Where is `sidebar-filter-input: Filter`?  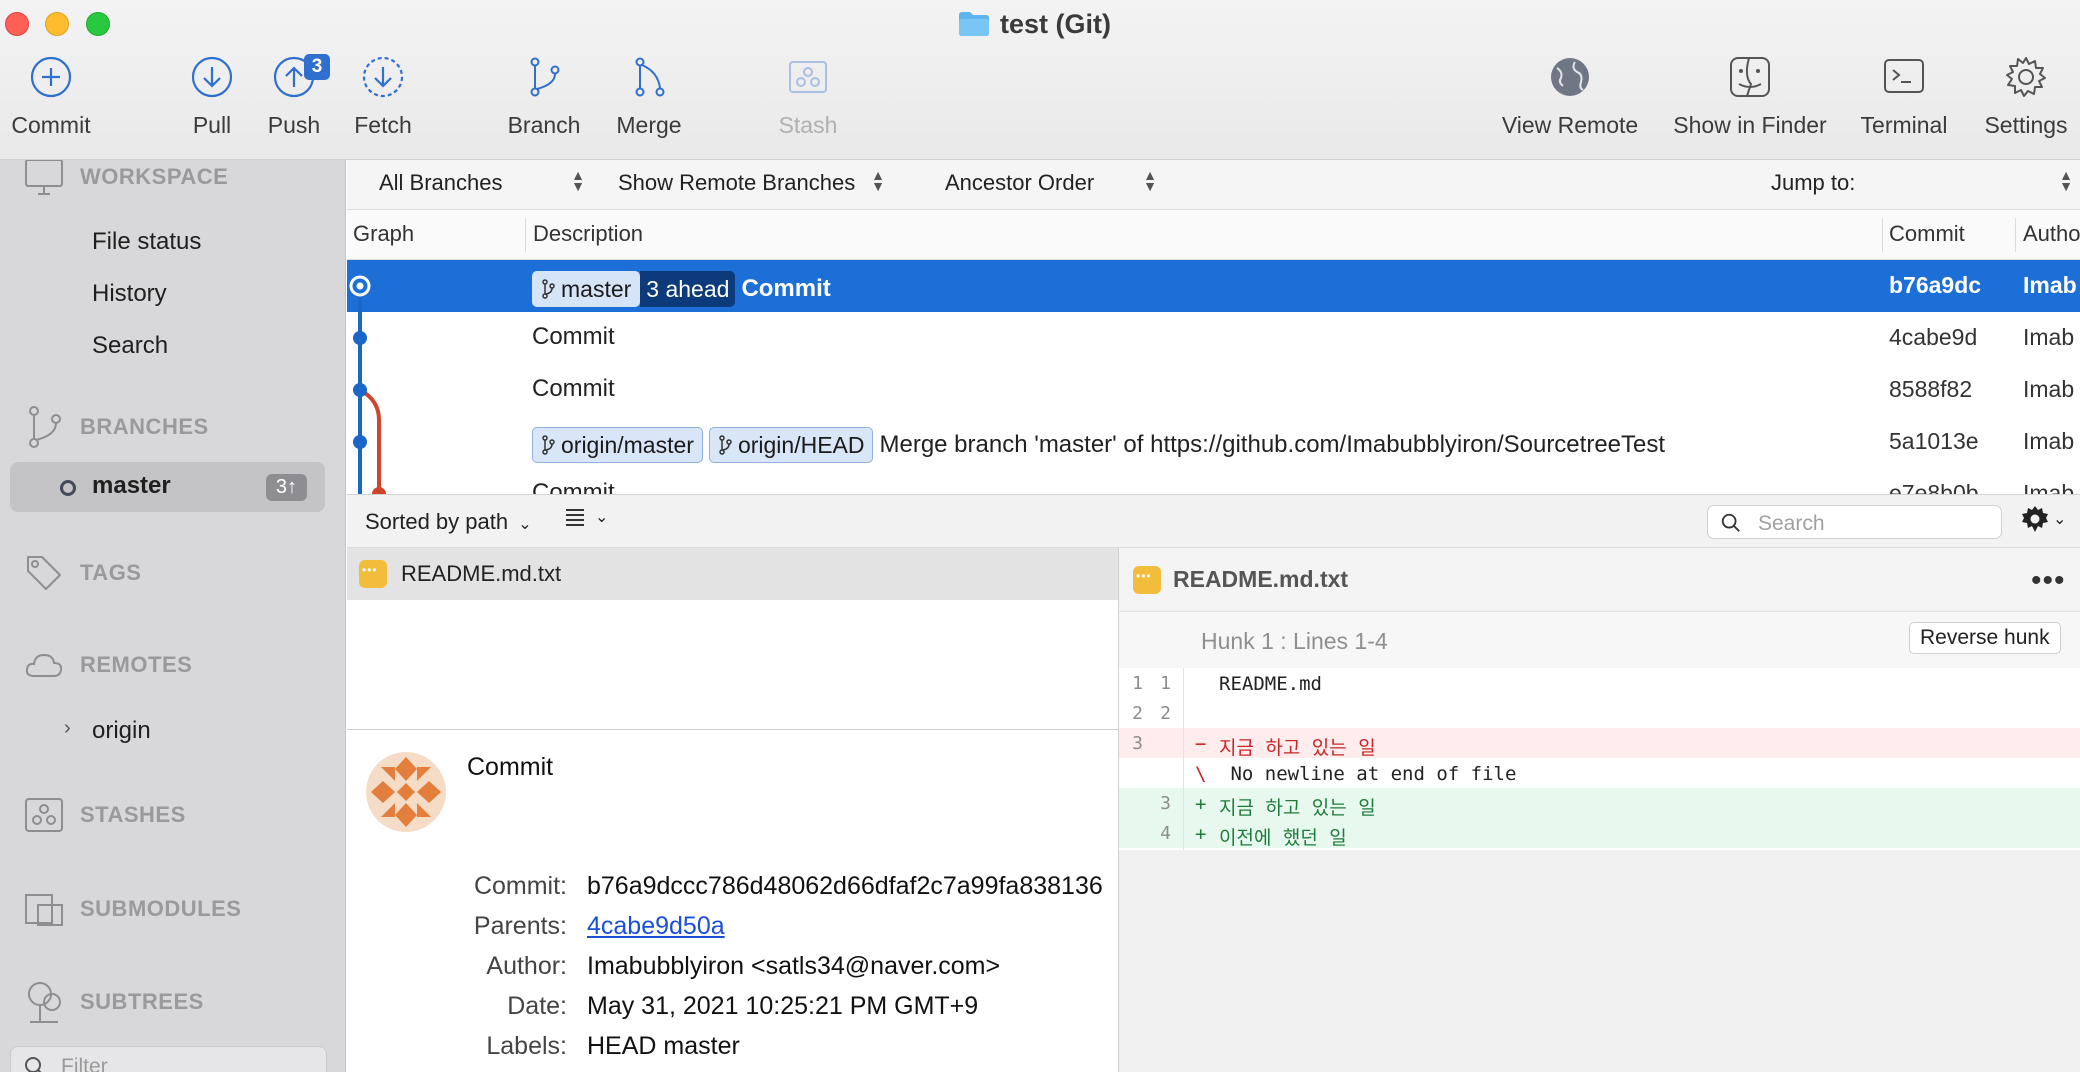 sidebar-filter-input: Filter is located at coordinates (168, 1059).